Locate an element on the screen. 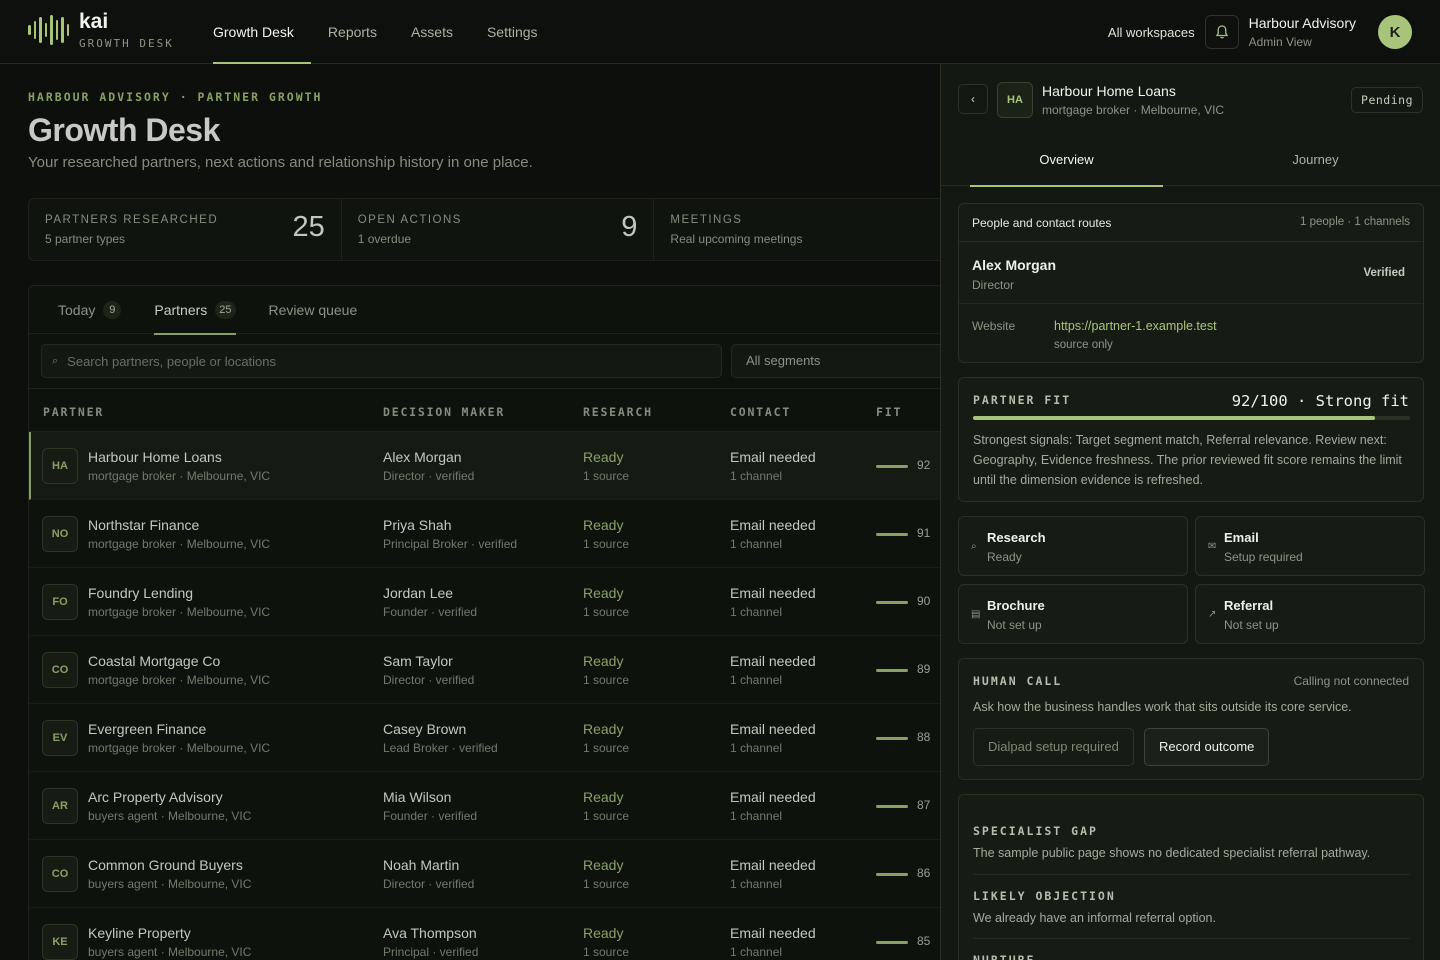 The image size is (1440, 960). tile-sub: Not set up is located at coordinates (1014, 625).